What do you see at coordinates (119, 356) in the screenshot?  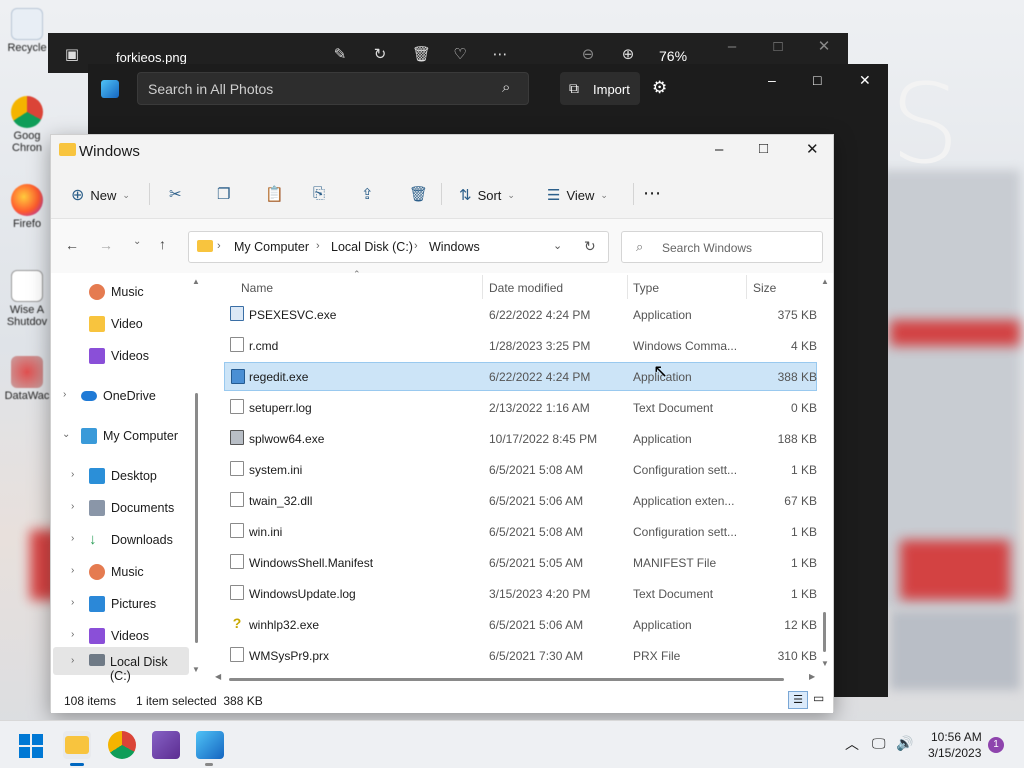 I see `nav-item-videos: Videos` at bounding box center [119, 356].